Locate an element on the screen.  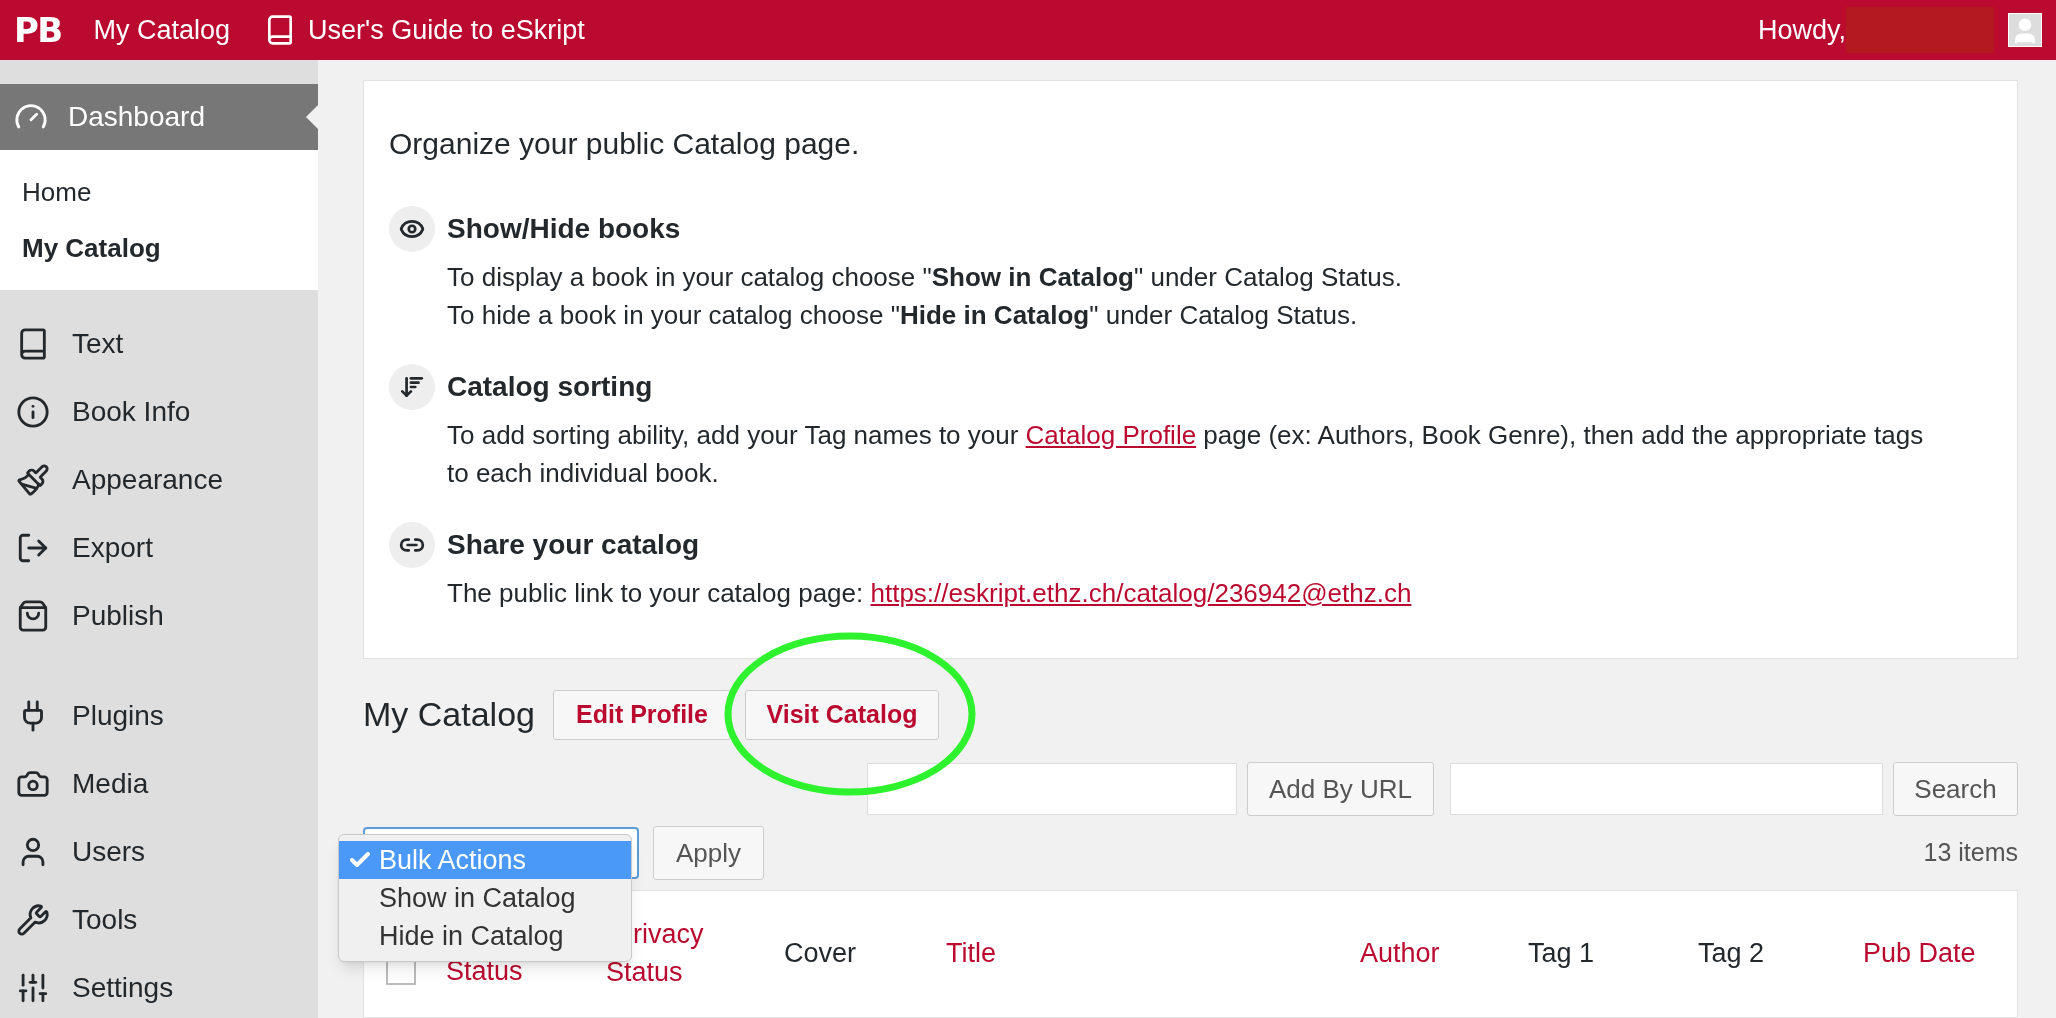
intro-text: Organize your public Catalog page. is located at coordinates (625, 144).